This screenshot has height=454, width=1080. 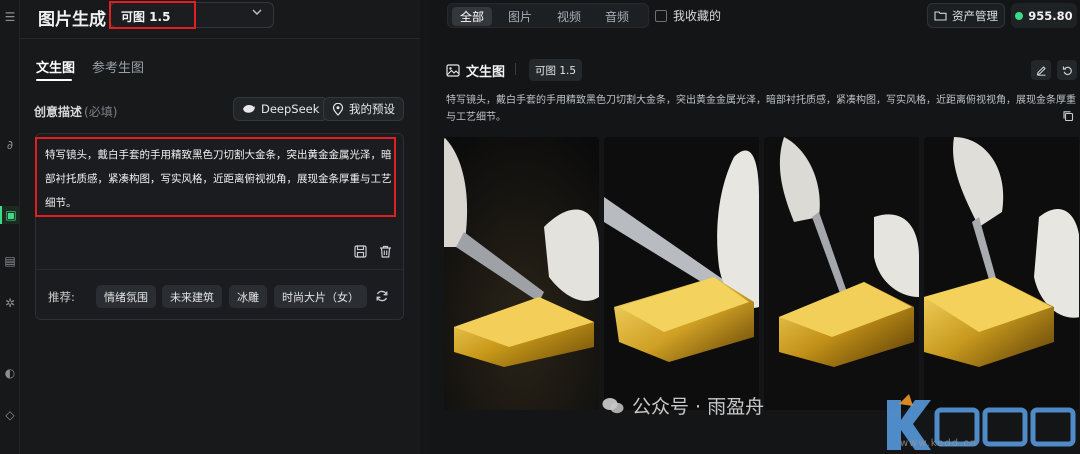 What do you see at coordinates (248, 296) in the screenshot?
I see `recommend-chip: 冰雕` at bounding box center [248, 296].